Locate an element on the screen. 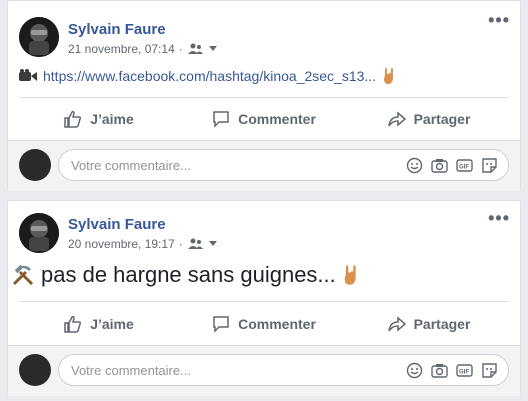 The image size is (528, 401). post-meta: 20 novembre, 19:17 · is located at coordinates (142, 244).